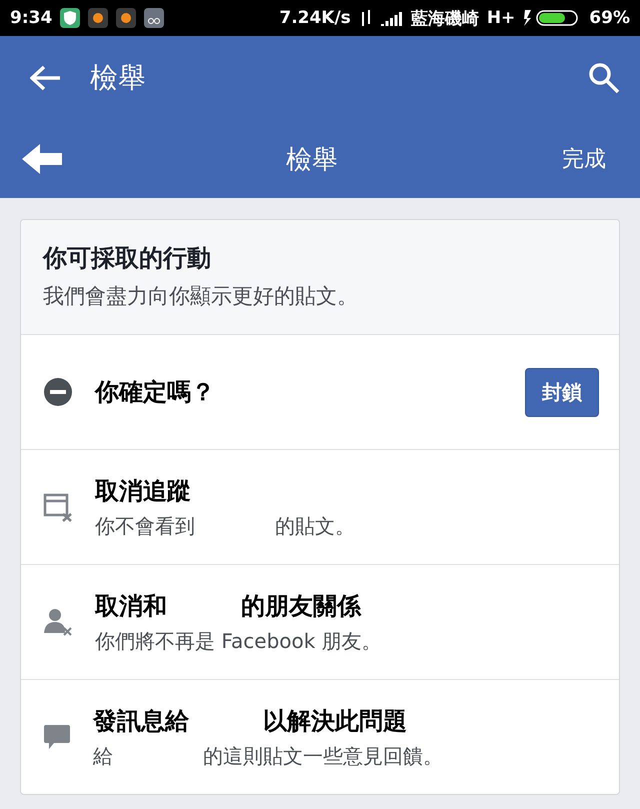 Image resolution: width=640 pixels, height=809 pixels. Describe the element at coordinates (609, 18) in the screenshot. I see `battery-percent: 69%` at that location.